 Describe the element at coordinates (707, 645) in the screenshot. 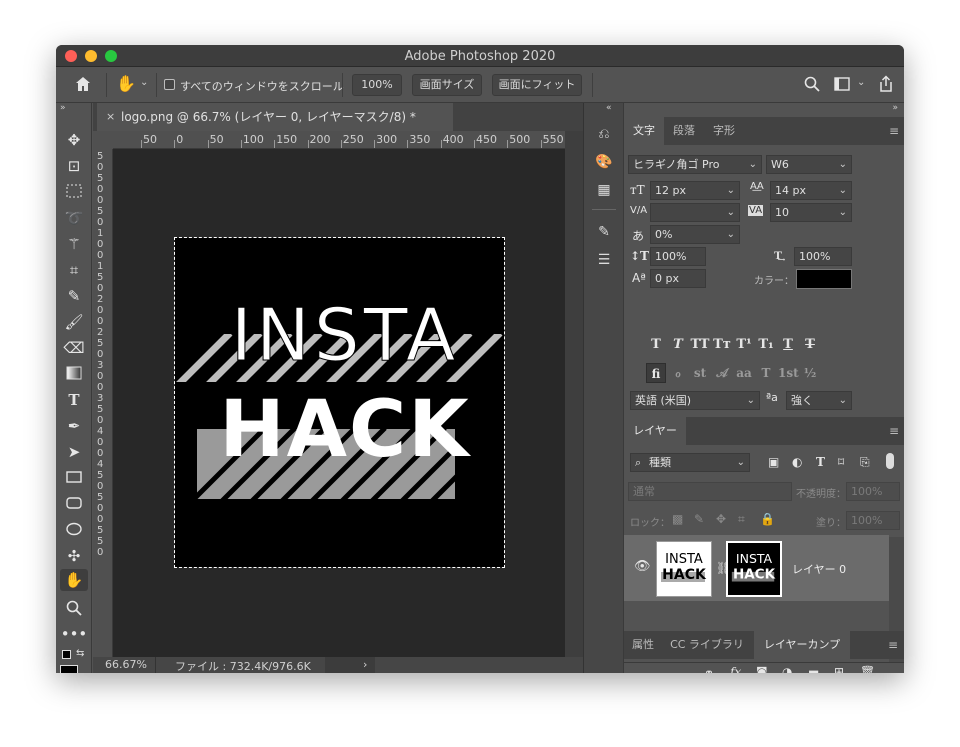

I see `tab-cc-libraries: CC ライブラリ` at that location.